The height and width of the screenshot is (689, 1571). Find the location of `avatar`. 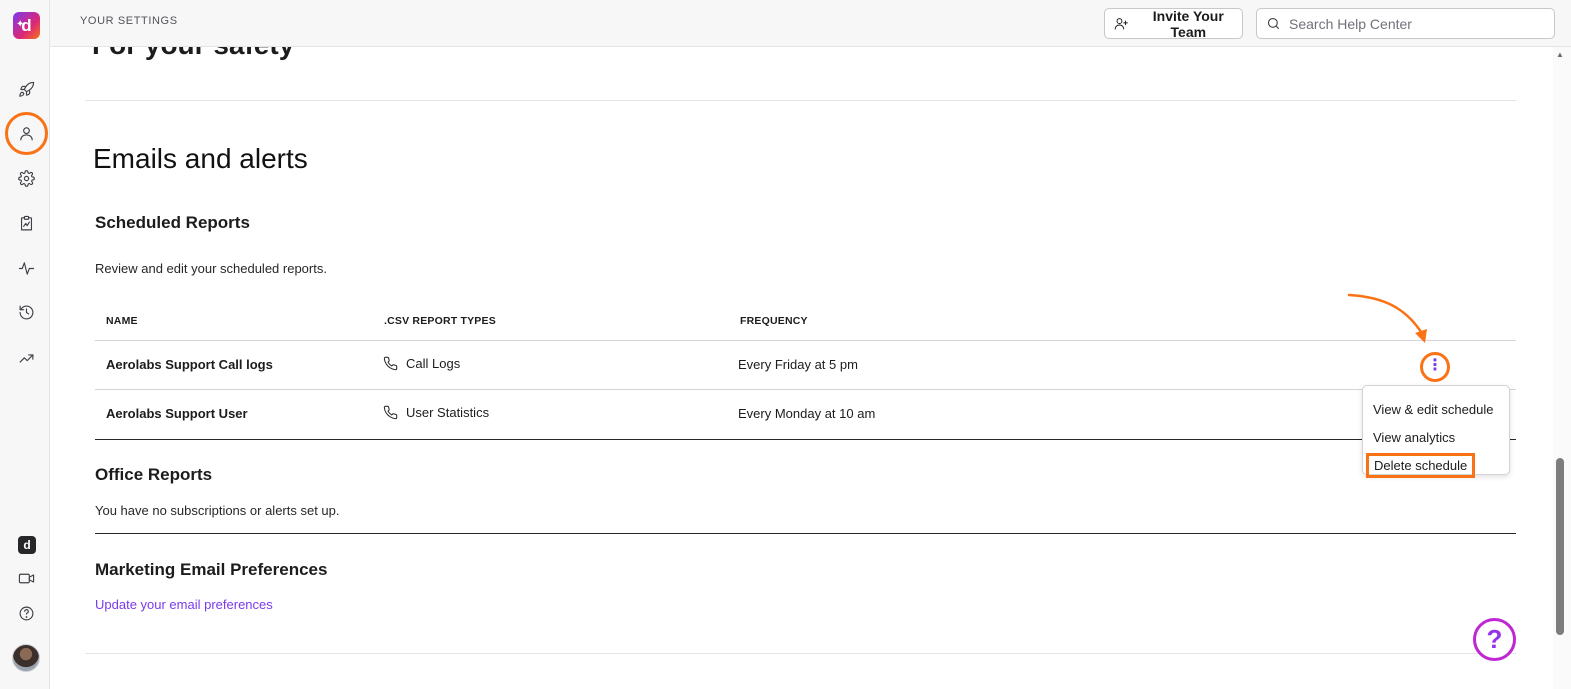

avatar is located at coordinates (26, 658).